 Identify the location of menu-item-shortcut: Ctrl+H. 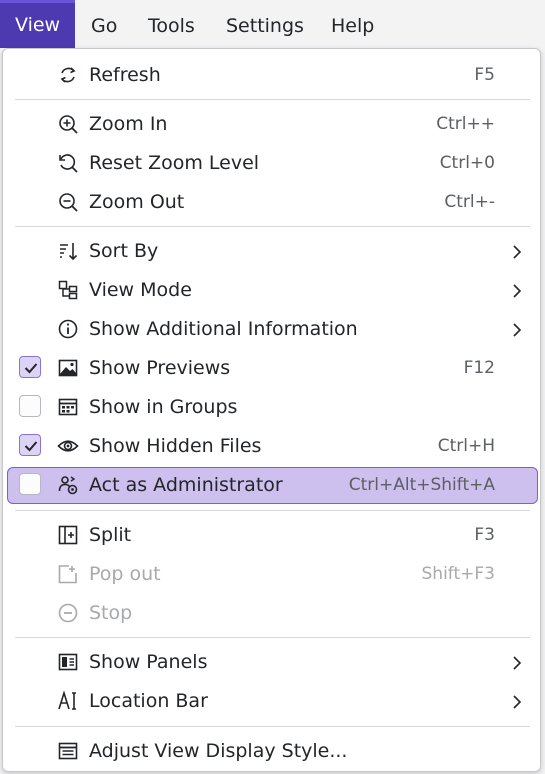
(466, 446).